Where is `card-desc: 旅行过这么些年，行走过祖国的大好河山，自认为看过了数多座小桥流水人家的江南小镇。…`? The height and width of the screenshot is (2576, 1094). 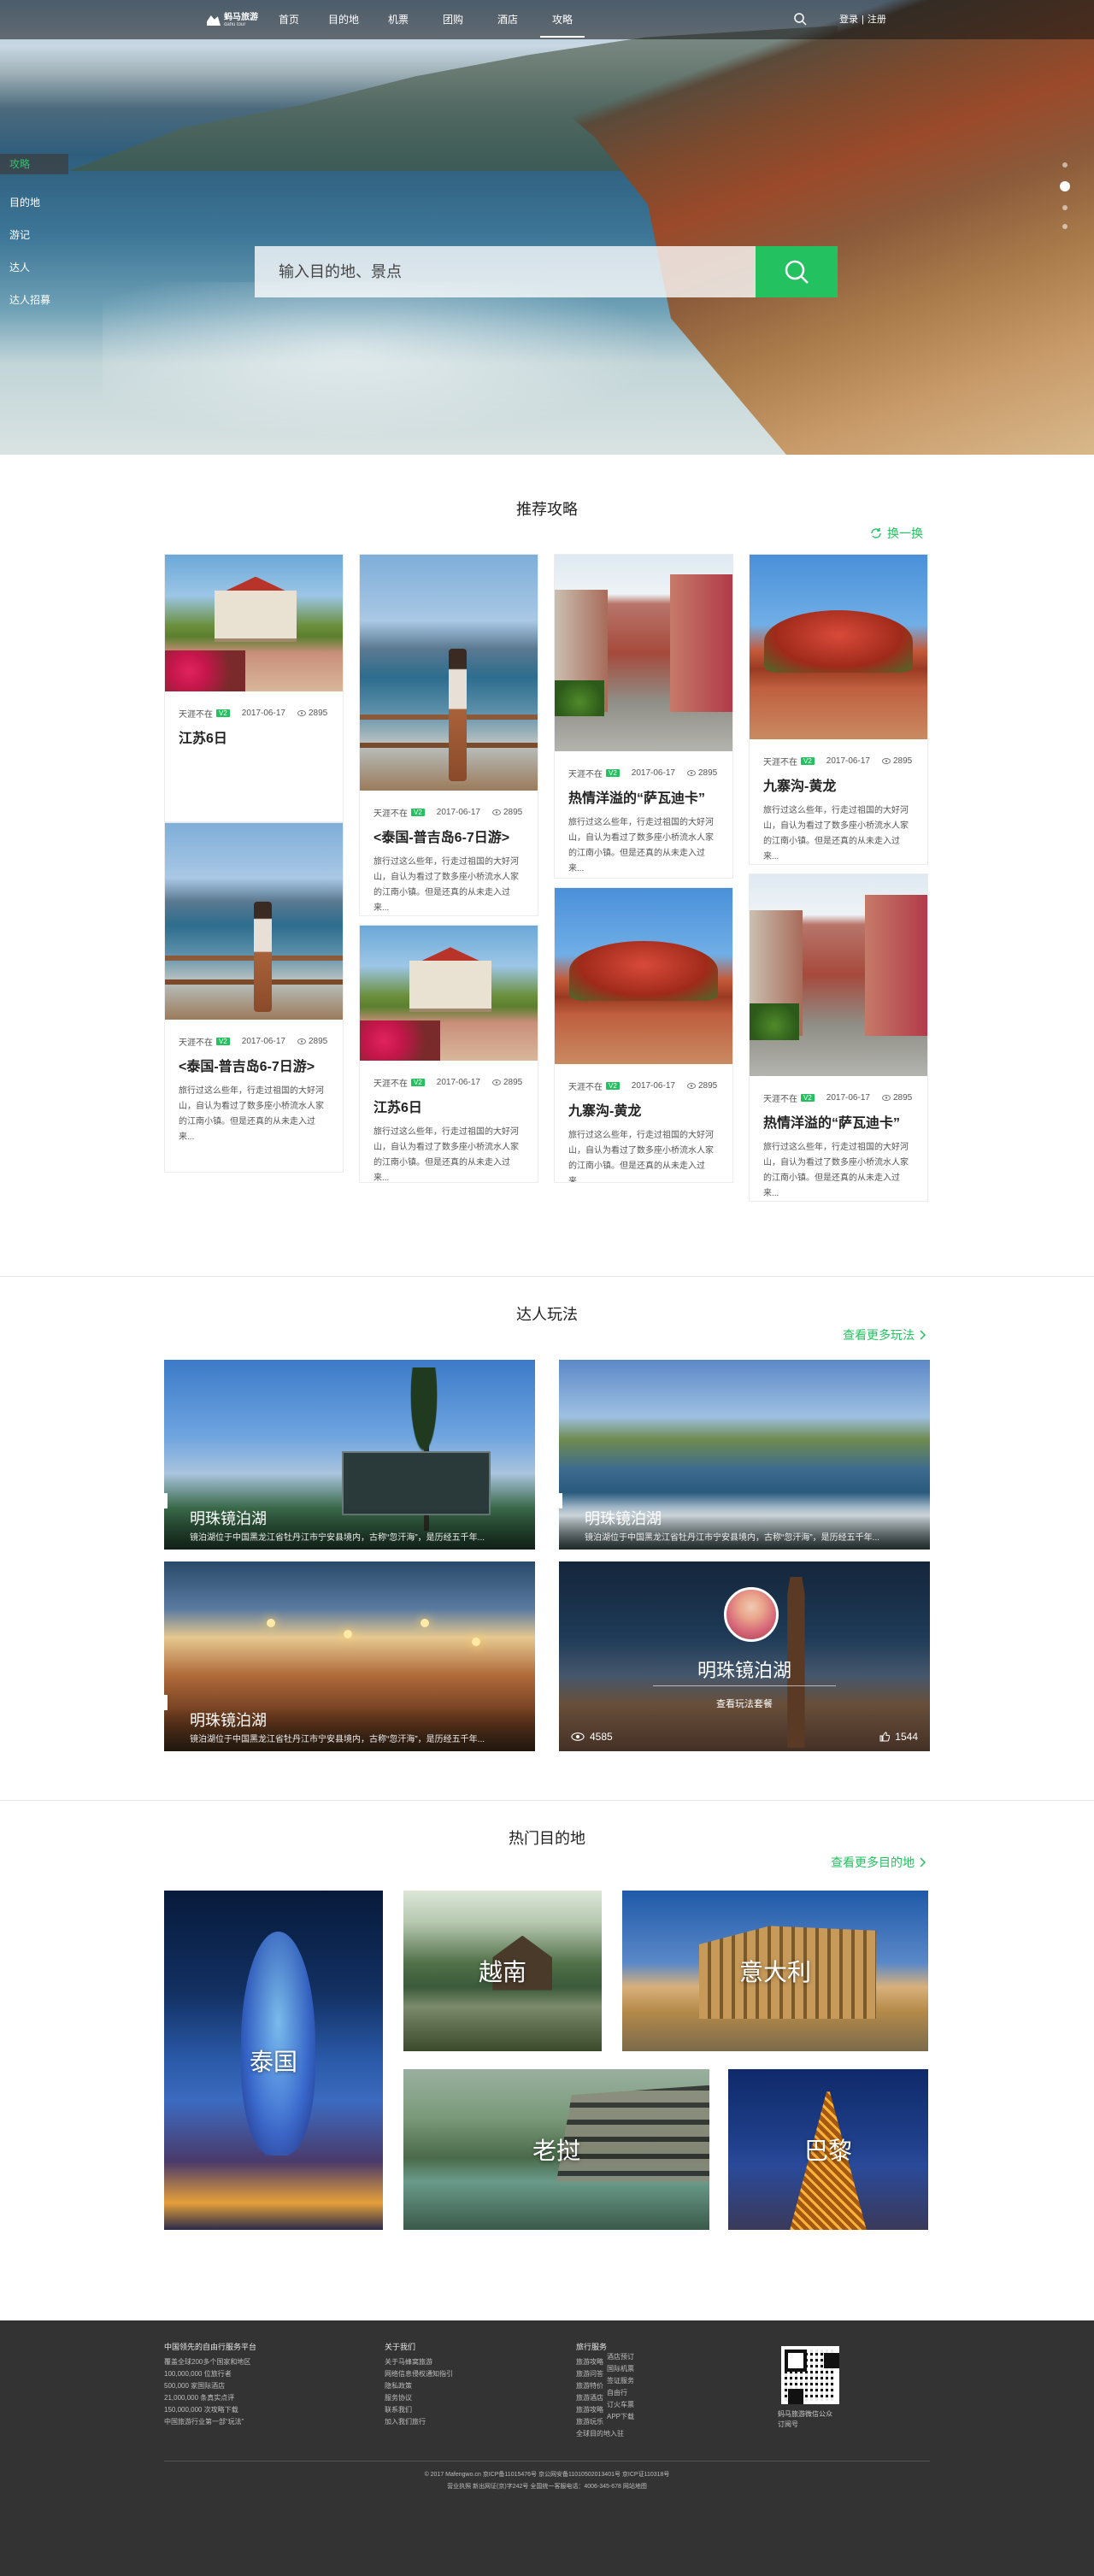
card-desc: 旅行过这么些年，行走过祖国的大好河山，自认为看过了数多座小桥流水人家的江南小镇。… is located at coordinates (446, 885).